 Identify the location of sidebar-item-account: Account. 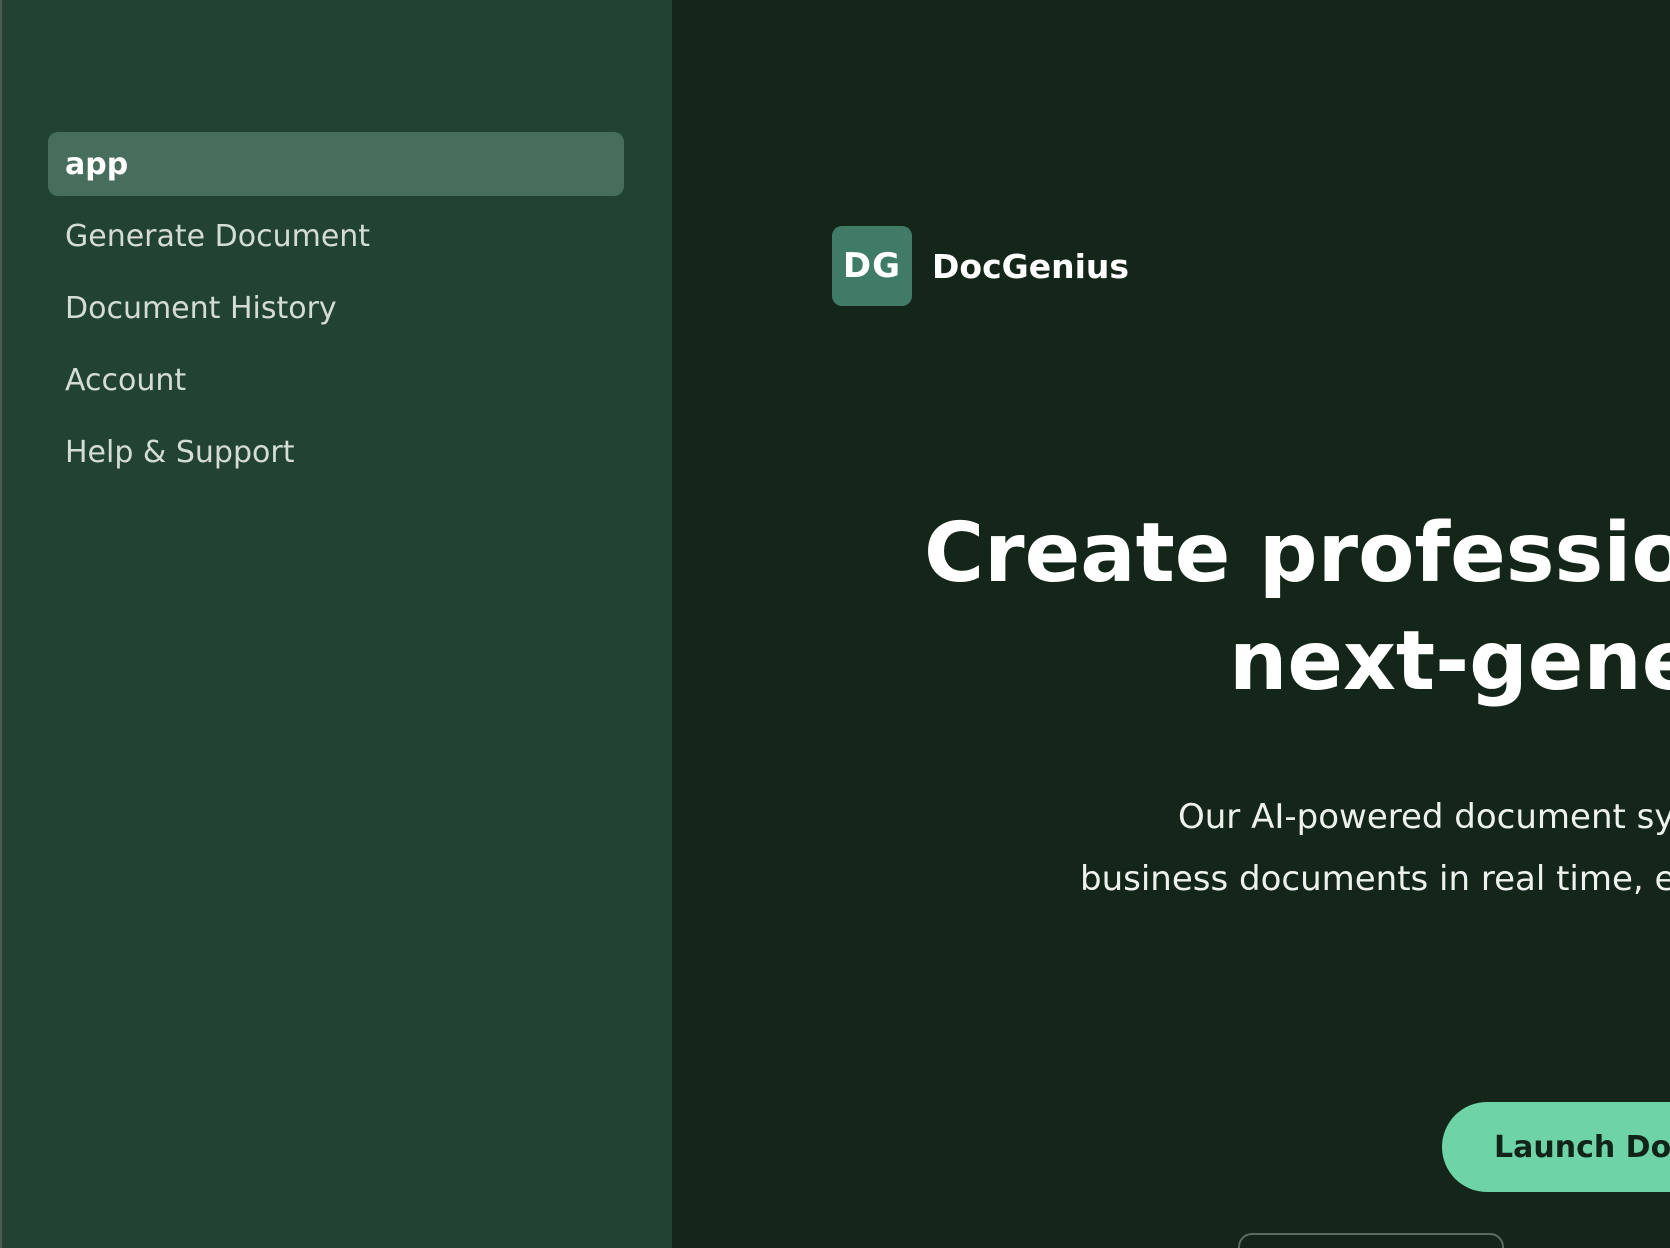
(336, 380).